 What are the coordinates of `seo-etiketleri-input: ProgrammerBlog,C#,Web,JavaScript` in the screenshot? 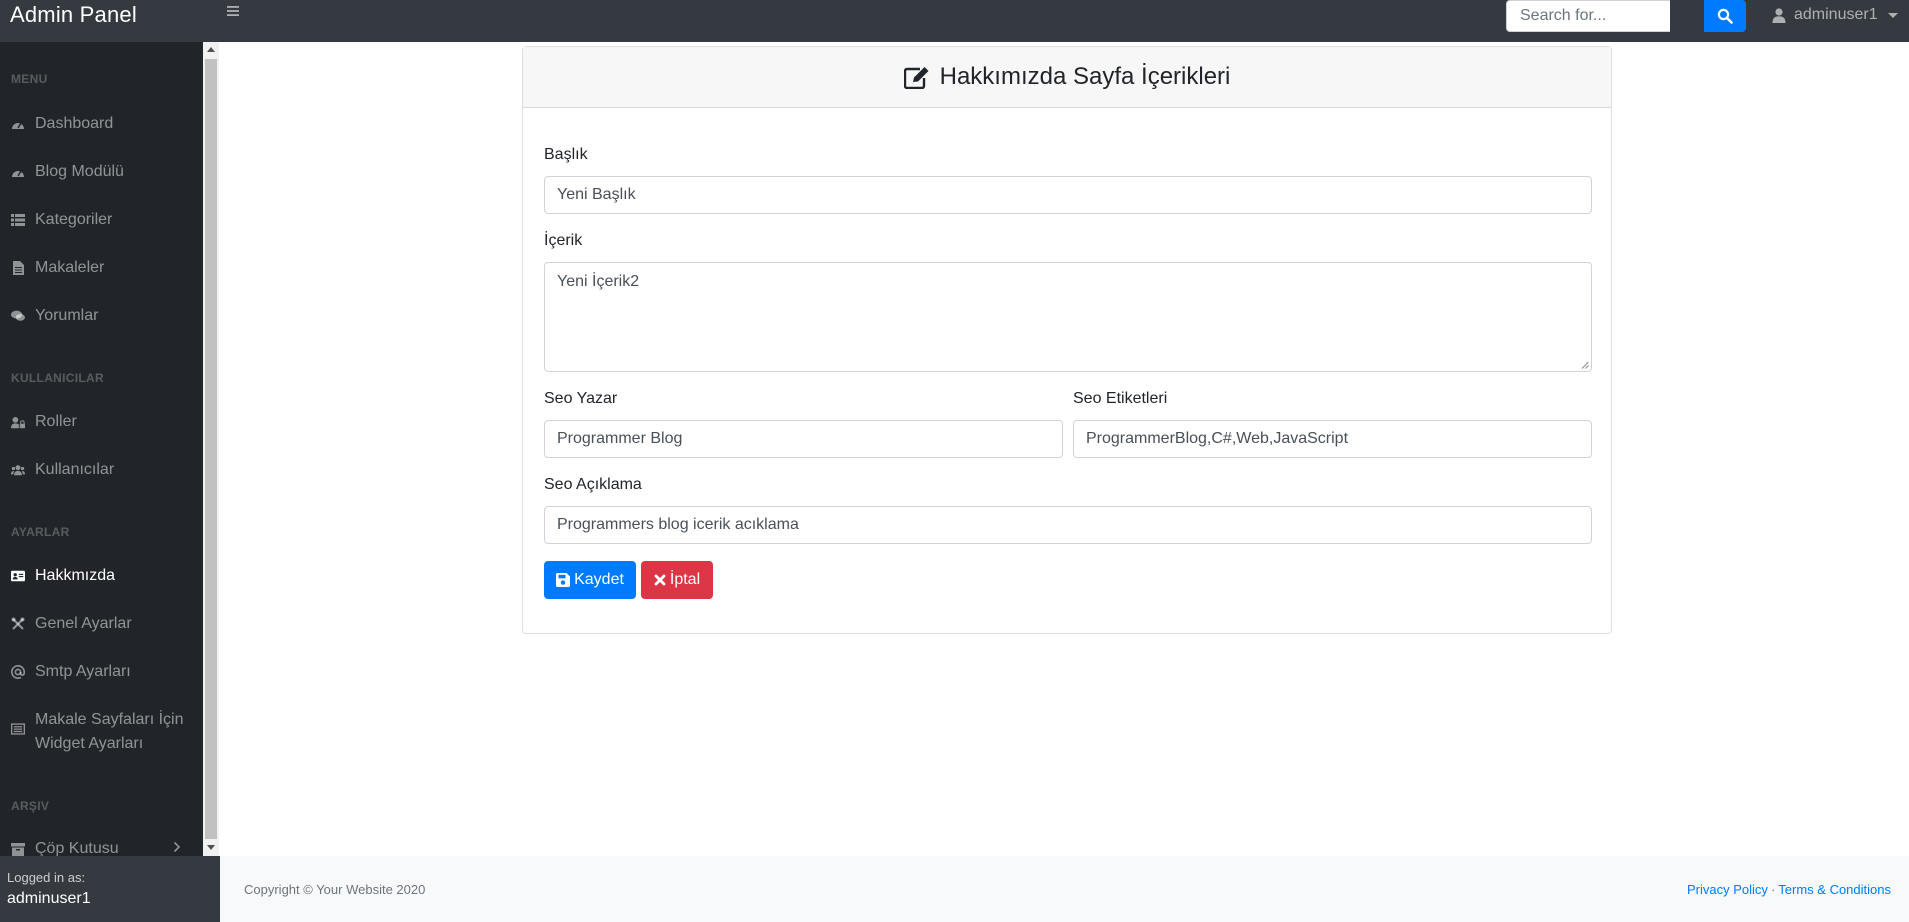 It's located at (1332, 439).